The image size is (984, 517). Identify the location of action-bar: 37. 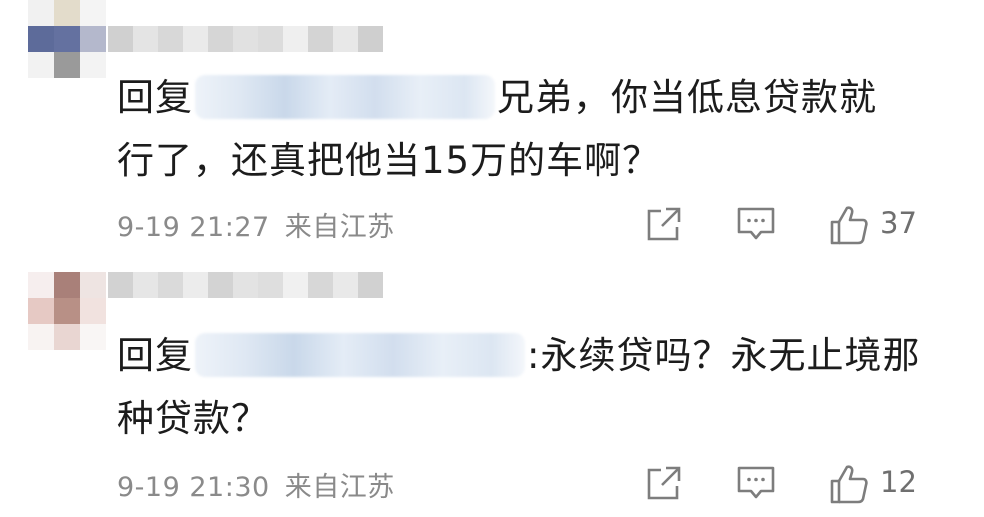
(814, 225).